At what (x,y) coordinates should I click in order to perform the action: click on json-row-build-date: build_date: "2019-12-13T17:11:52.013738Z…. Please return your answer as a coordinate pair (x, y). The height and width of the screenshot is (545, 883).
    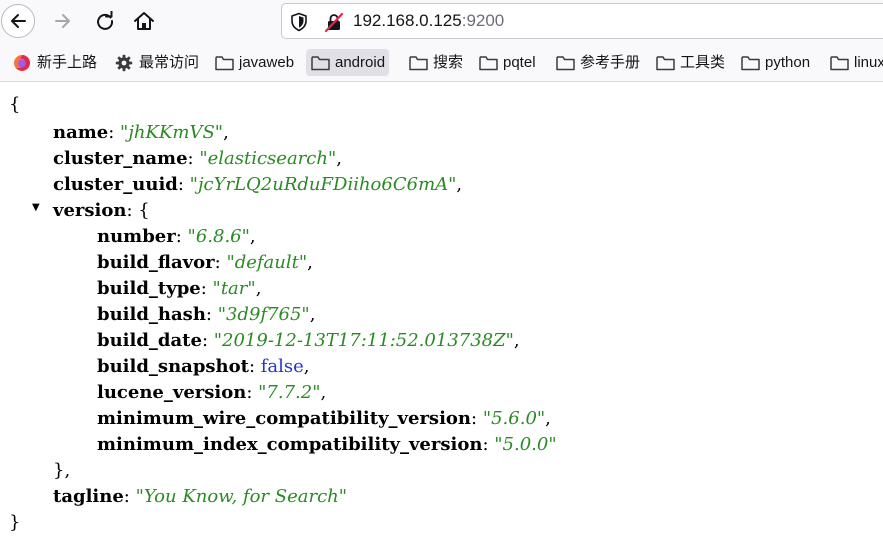
    Looking at the image, I should click on (308, 340).